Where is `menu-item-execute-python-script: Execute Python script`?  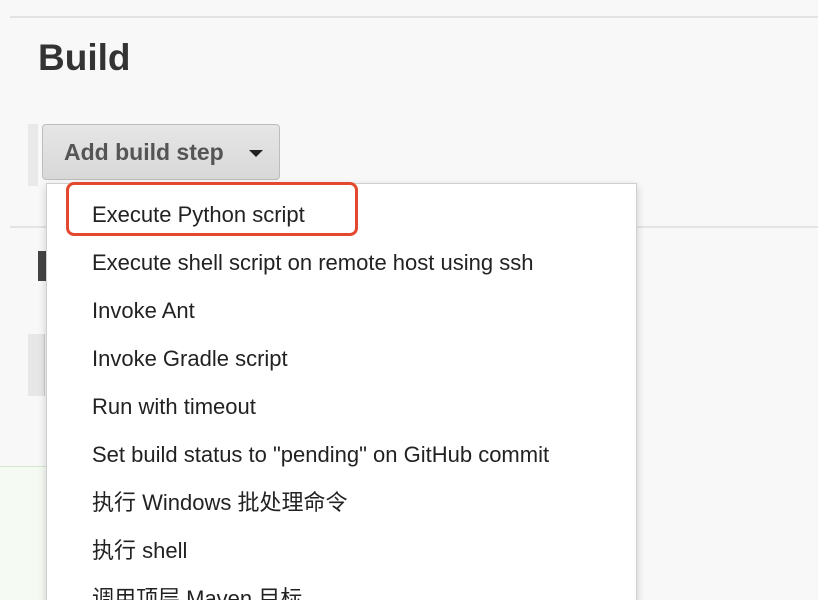 menu-item-execute-python-script: Execute Python script is located at coordinates (198, 215).